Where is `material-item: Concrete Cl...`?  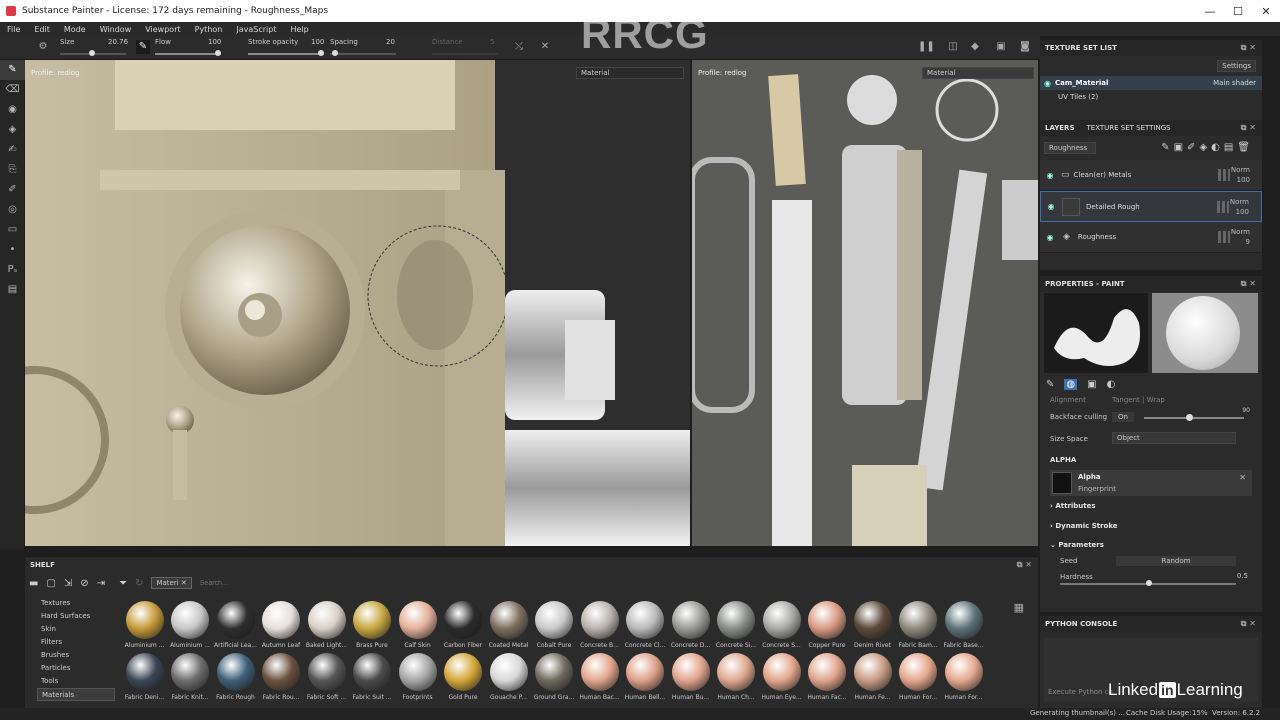
material-item: Concrete Cl... is located at coordinates (645, 627).